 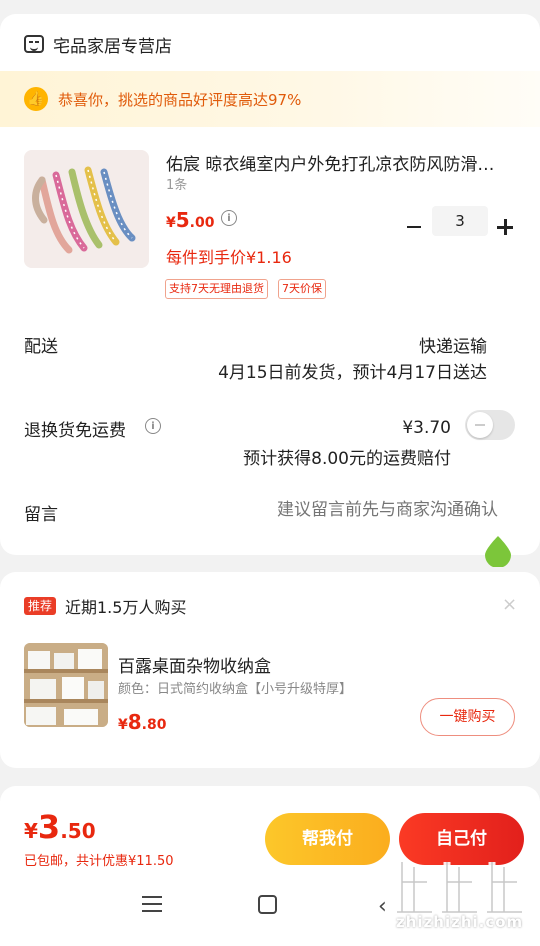 I want to click on close-icon: ×, so click(x=509, y=604).